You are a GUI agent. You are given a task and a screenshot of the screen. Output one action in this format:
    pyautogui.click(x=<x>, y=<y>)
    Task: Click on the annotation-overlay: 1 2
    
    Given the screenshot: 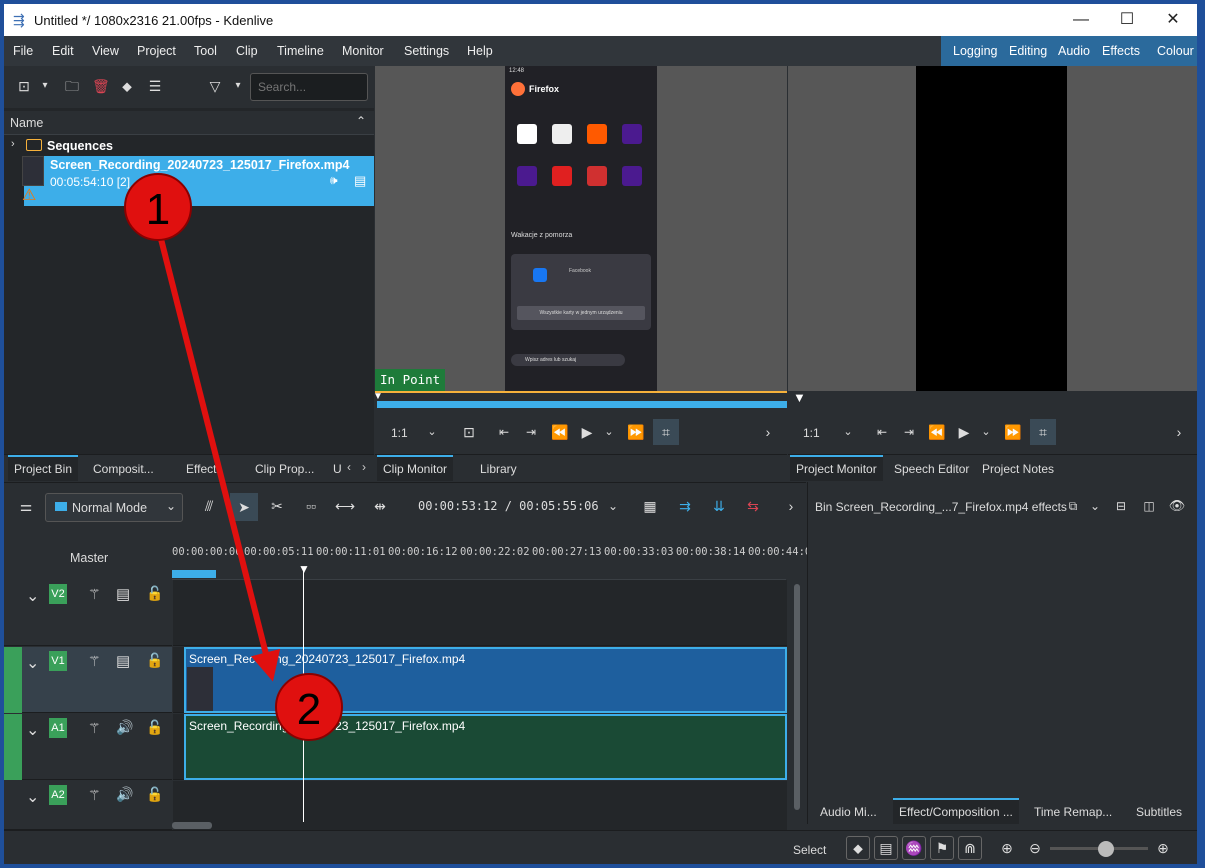 What is the action you would take?
    pyautogui.click(x=233, y=457)
    